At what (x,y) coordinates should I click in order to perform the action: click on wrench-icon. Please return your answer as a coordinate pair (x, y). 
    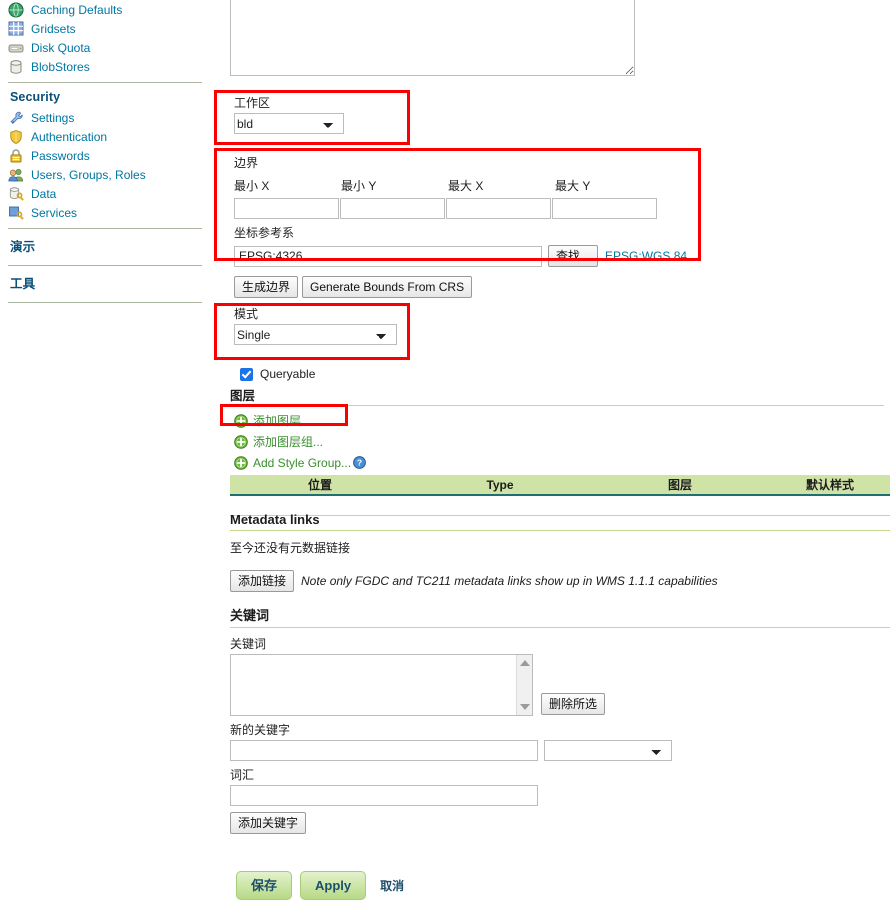
    Looking at the image, I should click on (16, 118).